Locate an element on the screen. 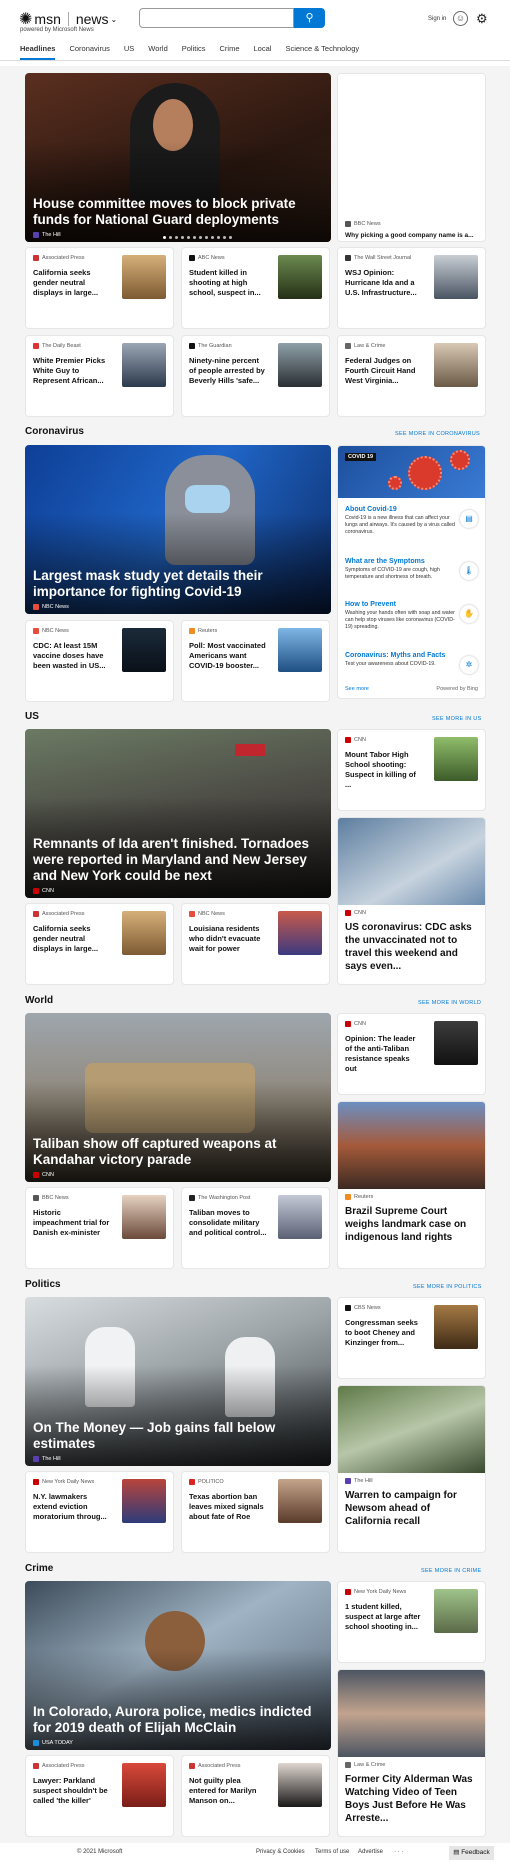  carousel-dots is located at coordinates (197, 237).